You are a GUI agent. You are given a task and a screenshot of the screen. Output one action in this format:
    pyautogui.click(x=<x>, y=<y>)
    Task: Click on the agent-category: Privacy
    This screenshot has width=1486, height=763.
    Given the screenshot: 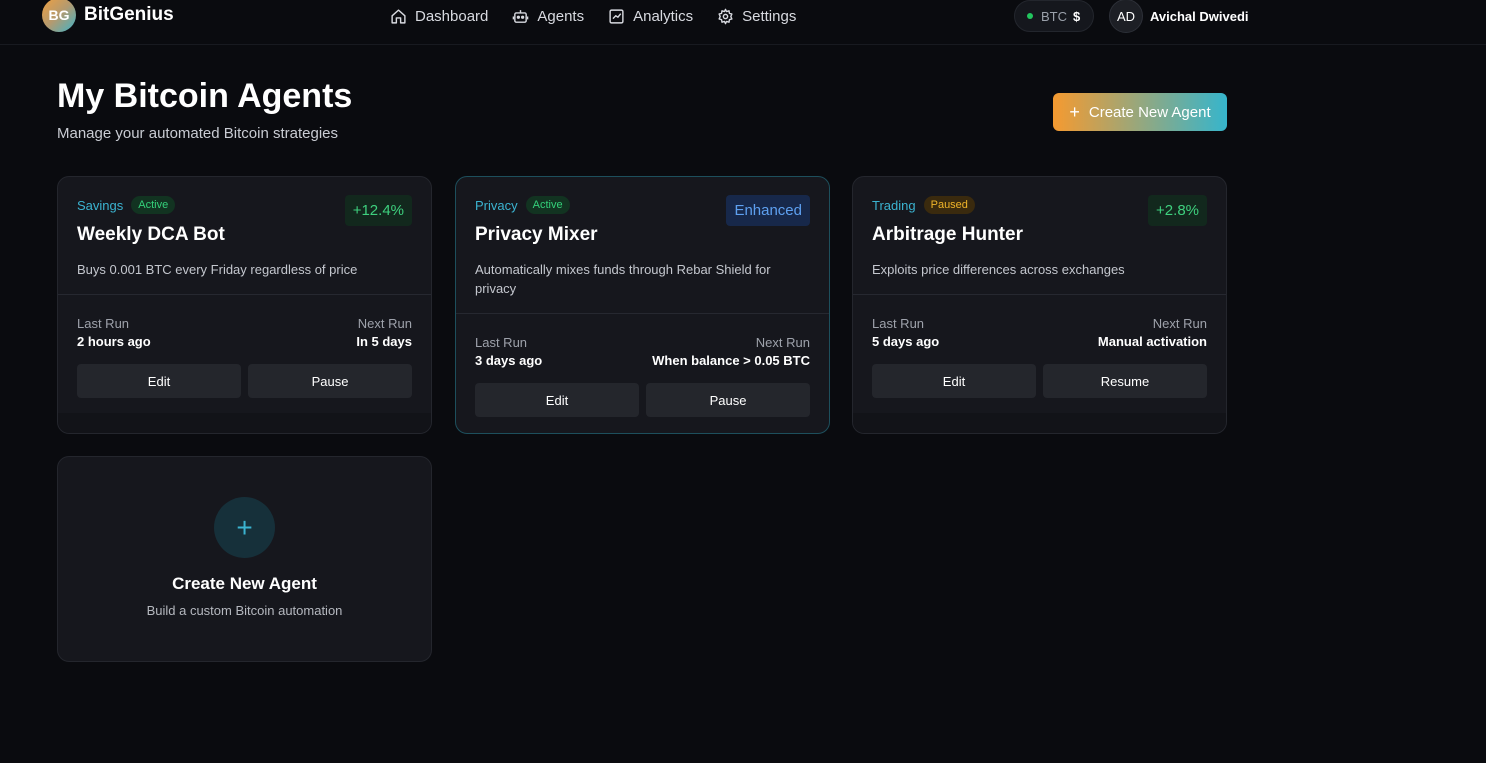 What is the action you would take?
    pyautogui.click(x=496, y=205)
    